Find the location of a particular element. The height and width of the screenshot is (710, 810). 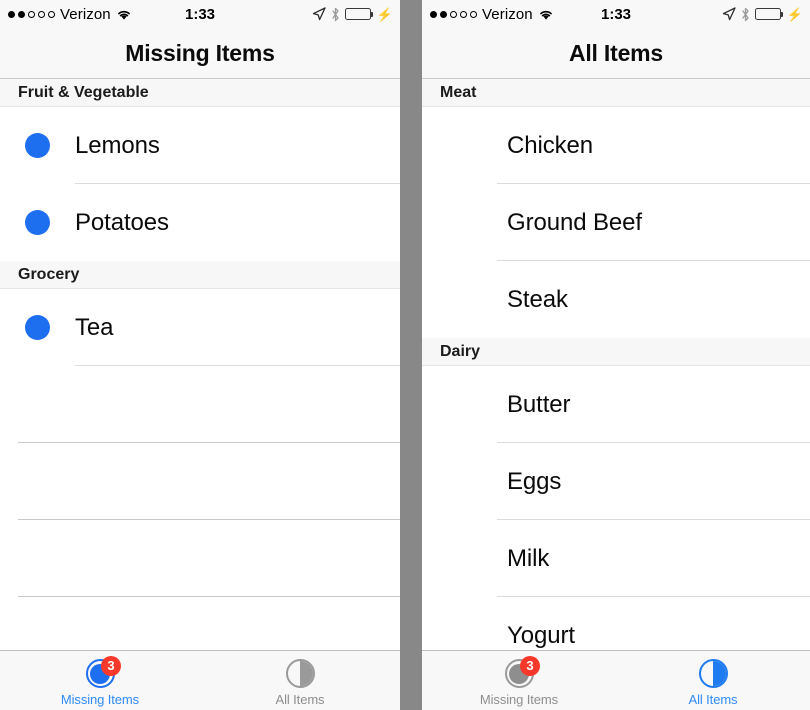

status-bar-left: Verizon 1:33 ⚡ is located at coordinates (200, 14).